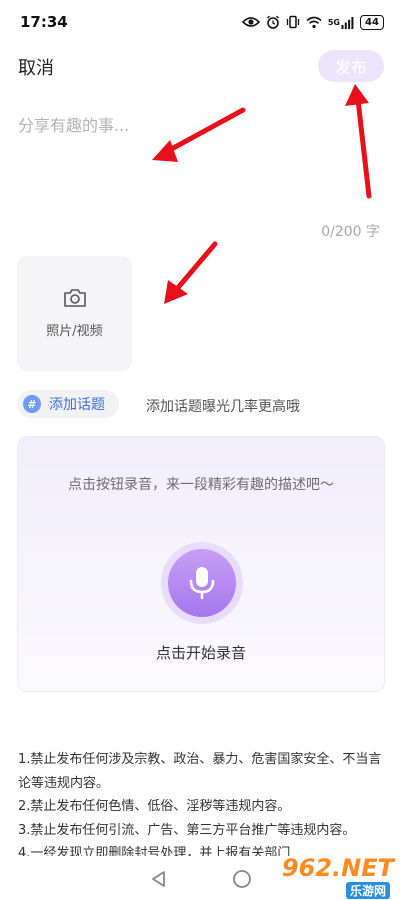  What do you see at coordinates (293, 22) in the screenshot?
I see `vibrate-icon` at bounding box center [293, 22].